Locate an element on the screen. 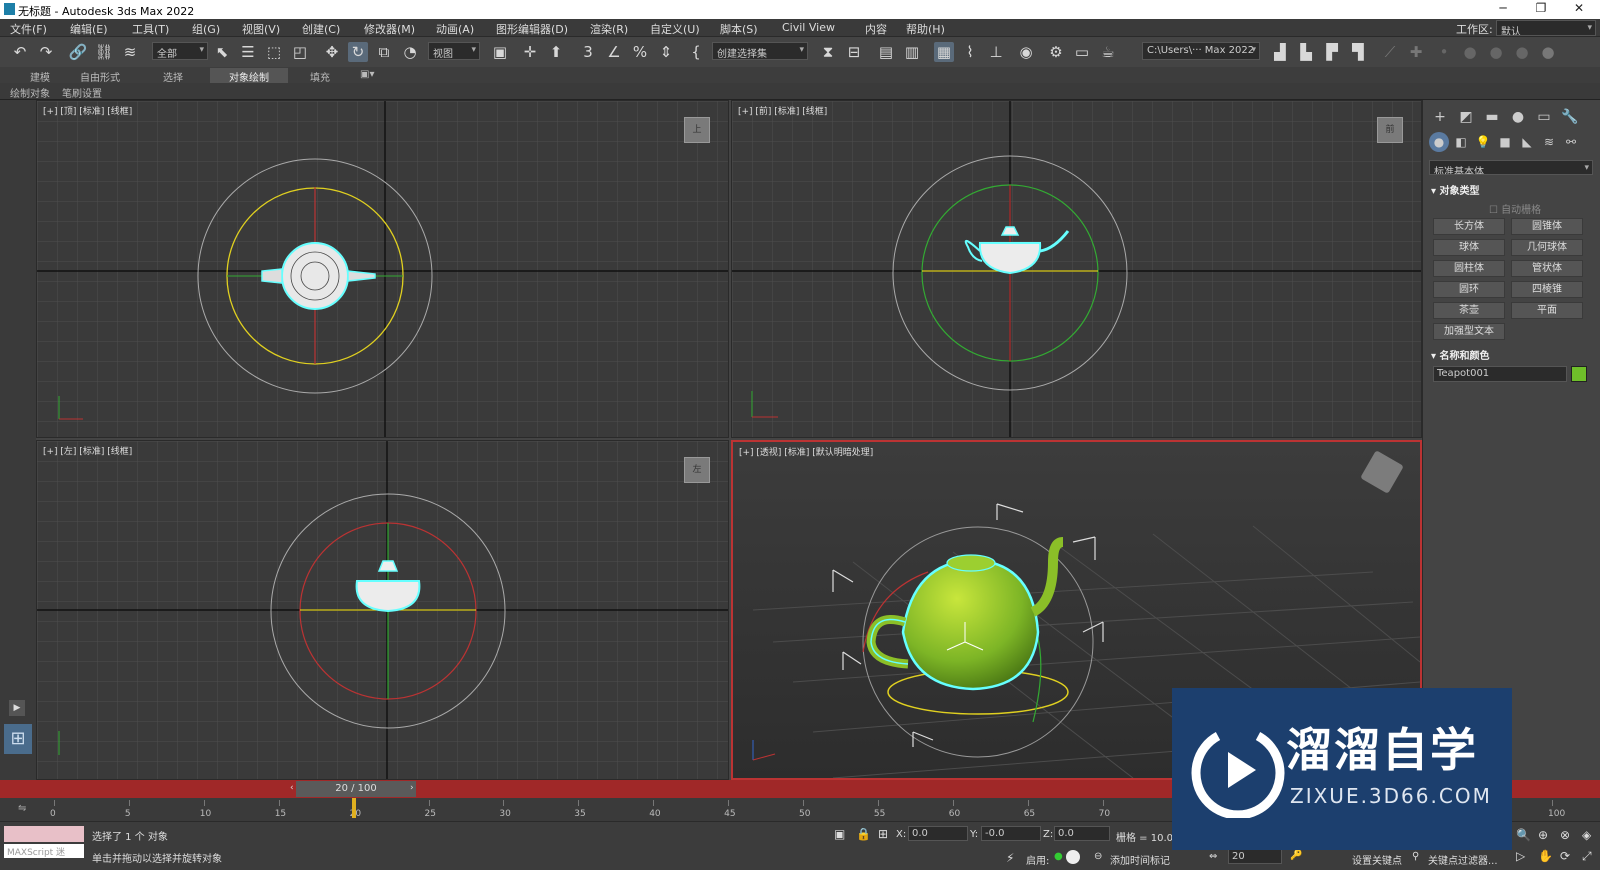 This screenshot has height=870, width=1600. snap-cross-icon: ✚ is located at coordinates (1416, 52).